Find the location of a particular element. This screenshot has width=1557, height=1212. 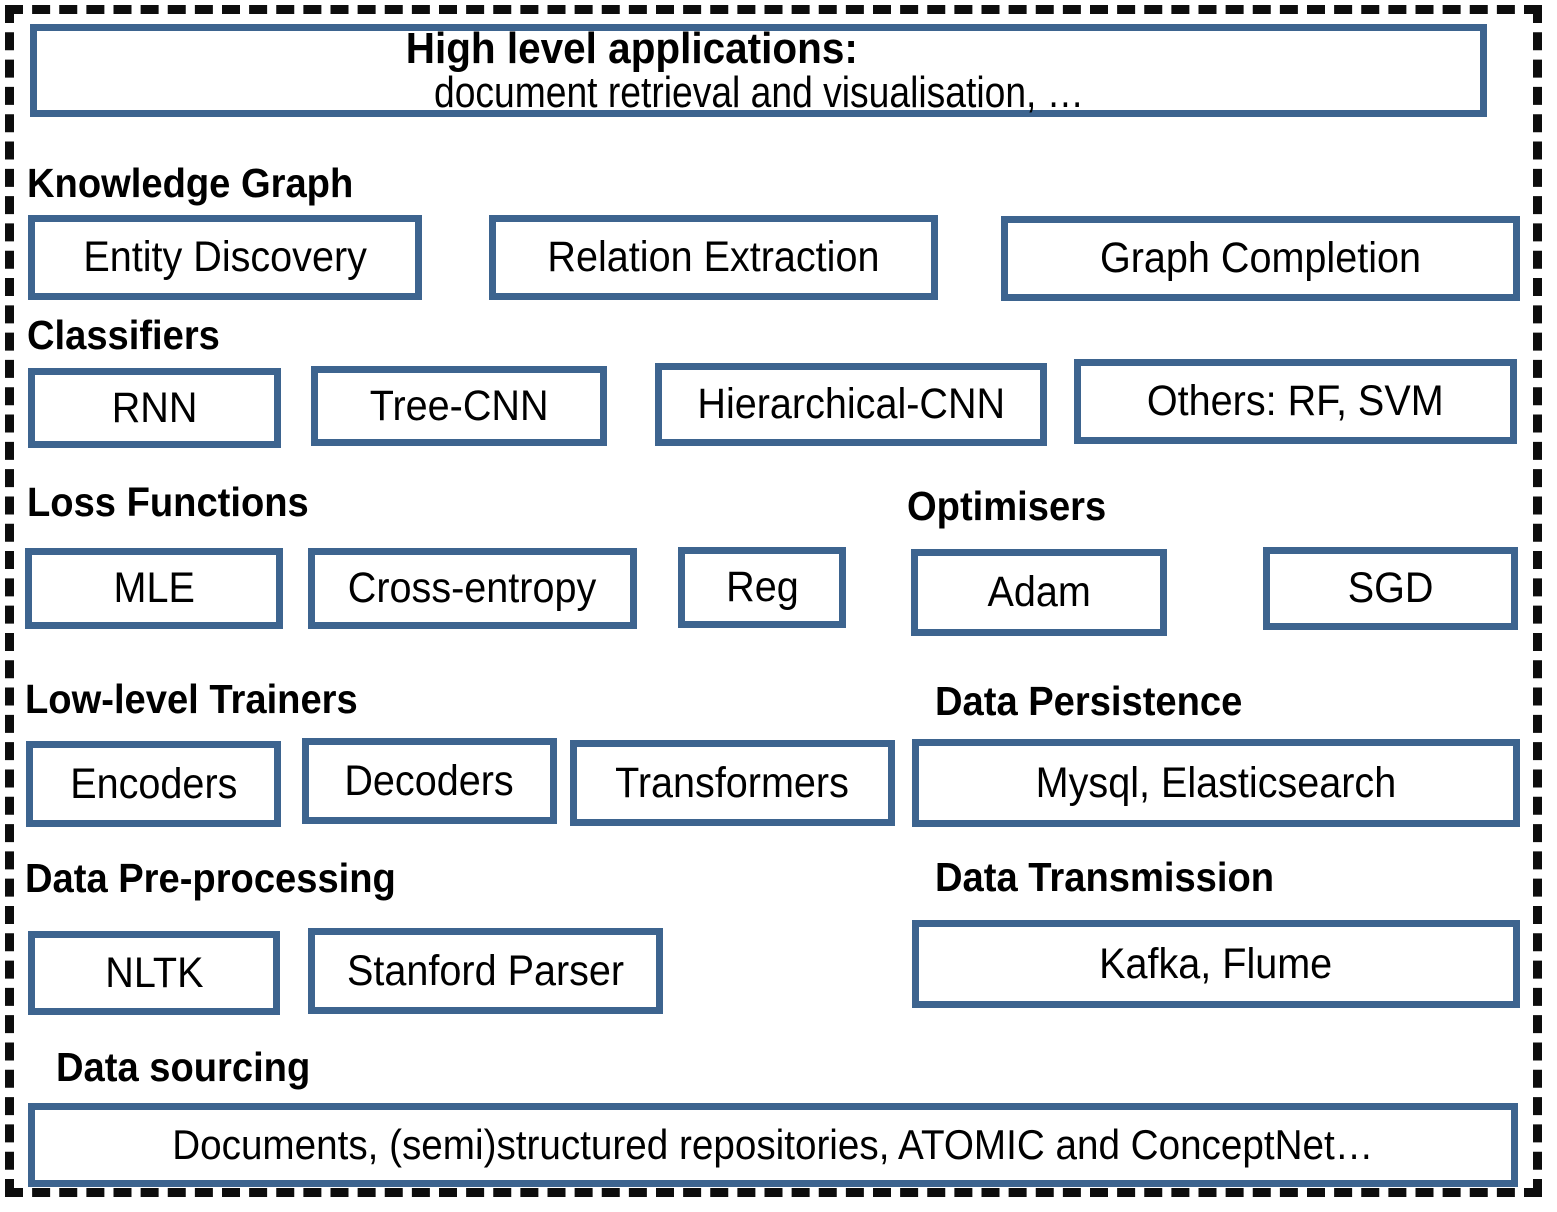

heading-optimisers: Optimisers is located at coordinates (1007, 506).